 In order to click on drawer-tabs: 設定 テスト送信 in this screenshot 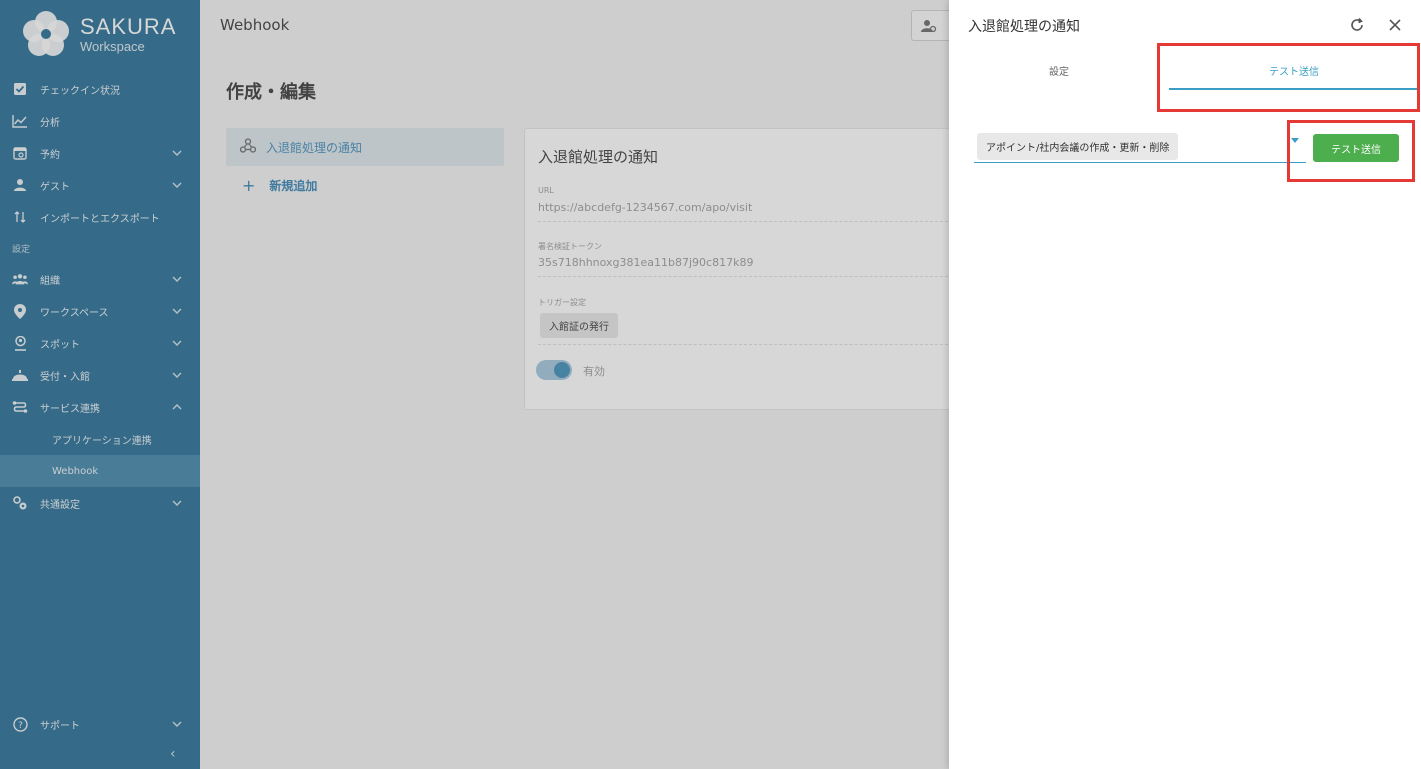, I will do `click(1185, 71)`.